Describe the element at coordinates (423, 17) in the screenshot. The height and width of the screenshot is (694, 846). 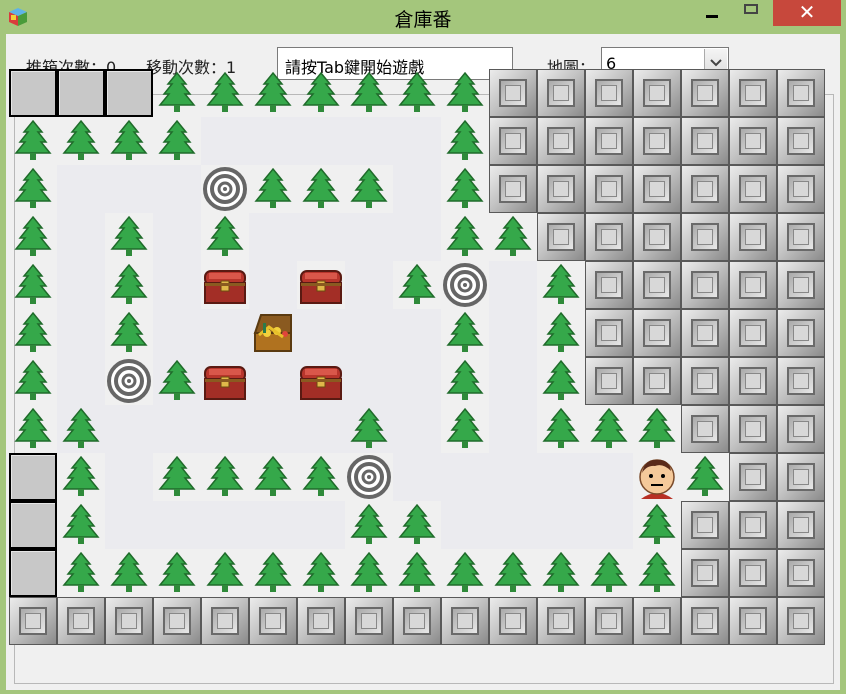
I see `title-bar: 倉庫番 ✕` at that location.